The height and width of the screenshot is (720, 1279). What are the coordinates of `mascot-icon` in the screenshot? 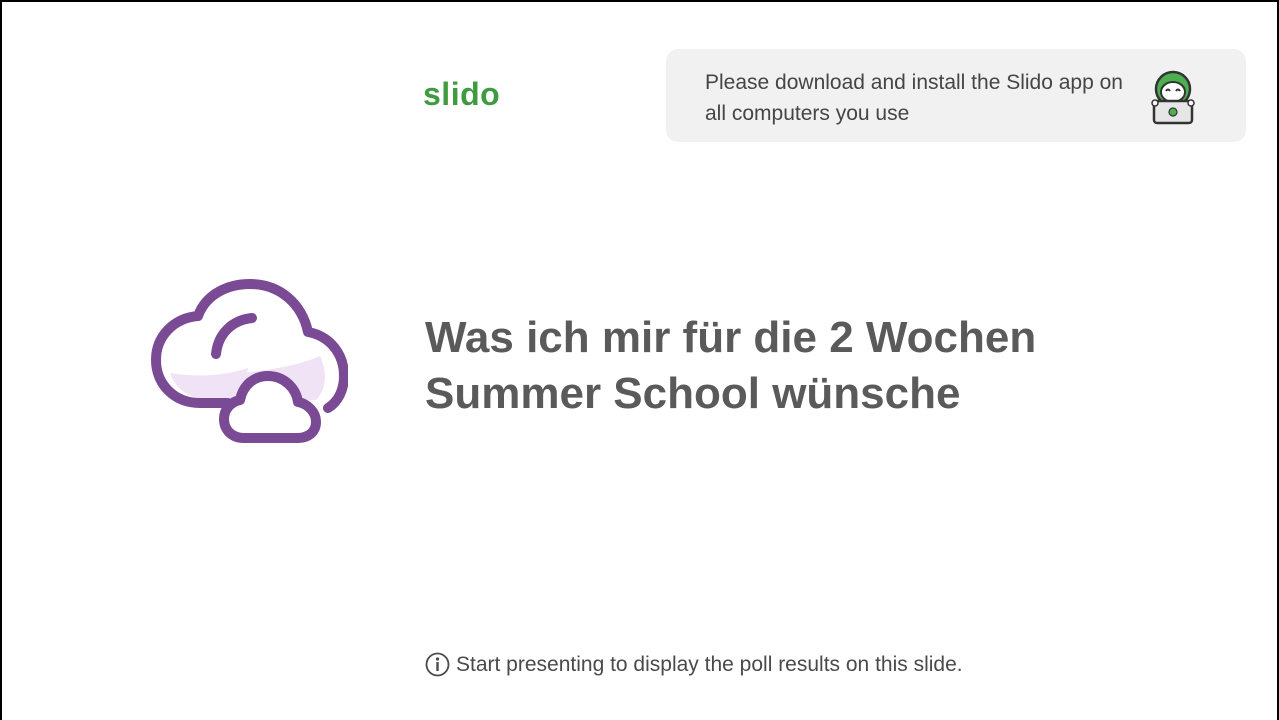 It's located at (1173, 96).